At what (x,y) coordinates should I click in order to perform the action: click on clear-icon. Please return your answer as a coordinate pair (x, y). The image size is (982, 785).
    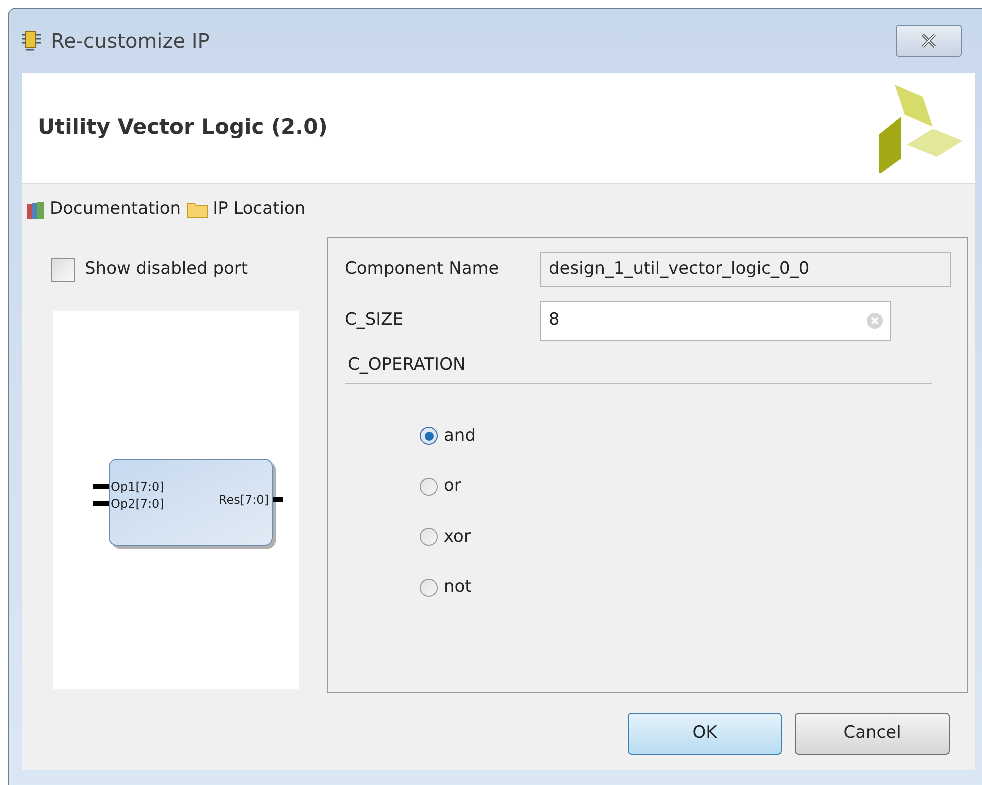
    Looking at the image, I should click on (875, 321).